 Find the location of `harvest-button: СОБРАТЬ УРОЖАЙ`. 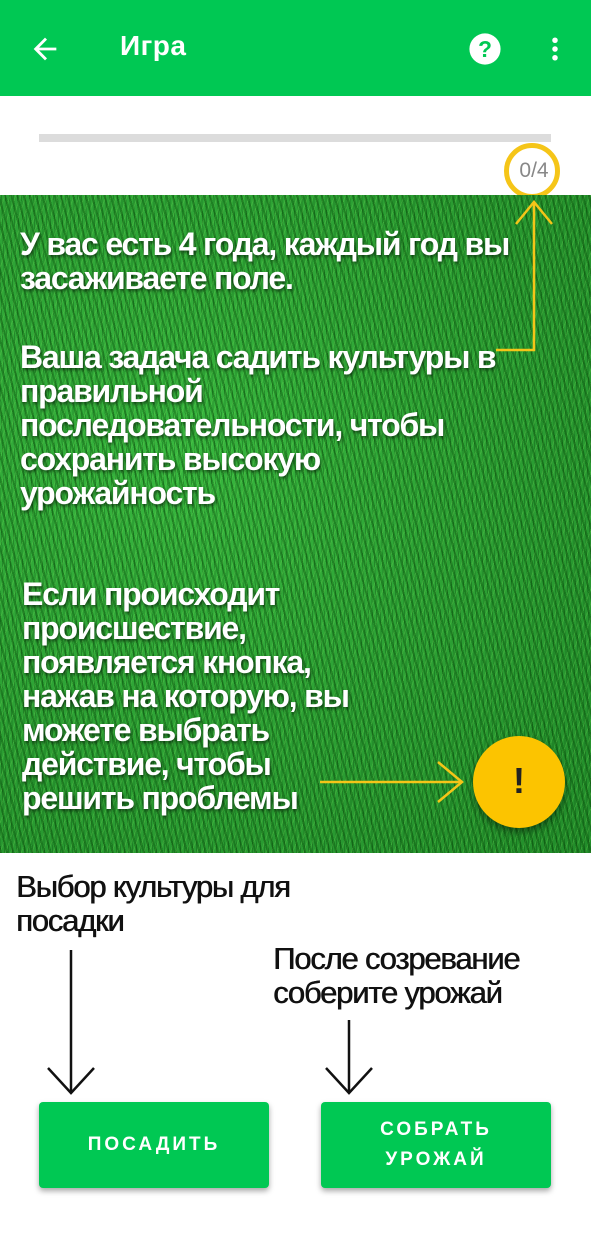

harvest-button: СОБРАТЬ УРОЖАЙ is located at coordinates (436, 1145).